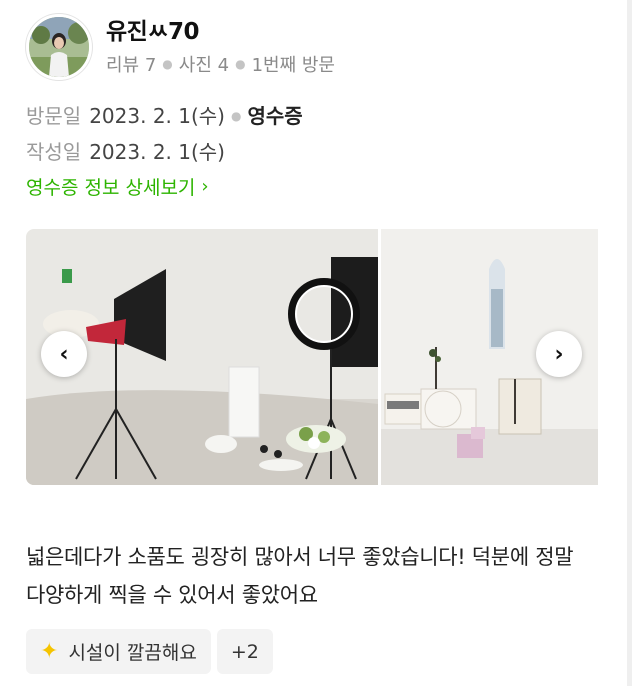  I want to click on avatar, so click(59, 47).